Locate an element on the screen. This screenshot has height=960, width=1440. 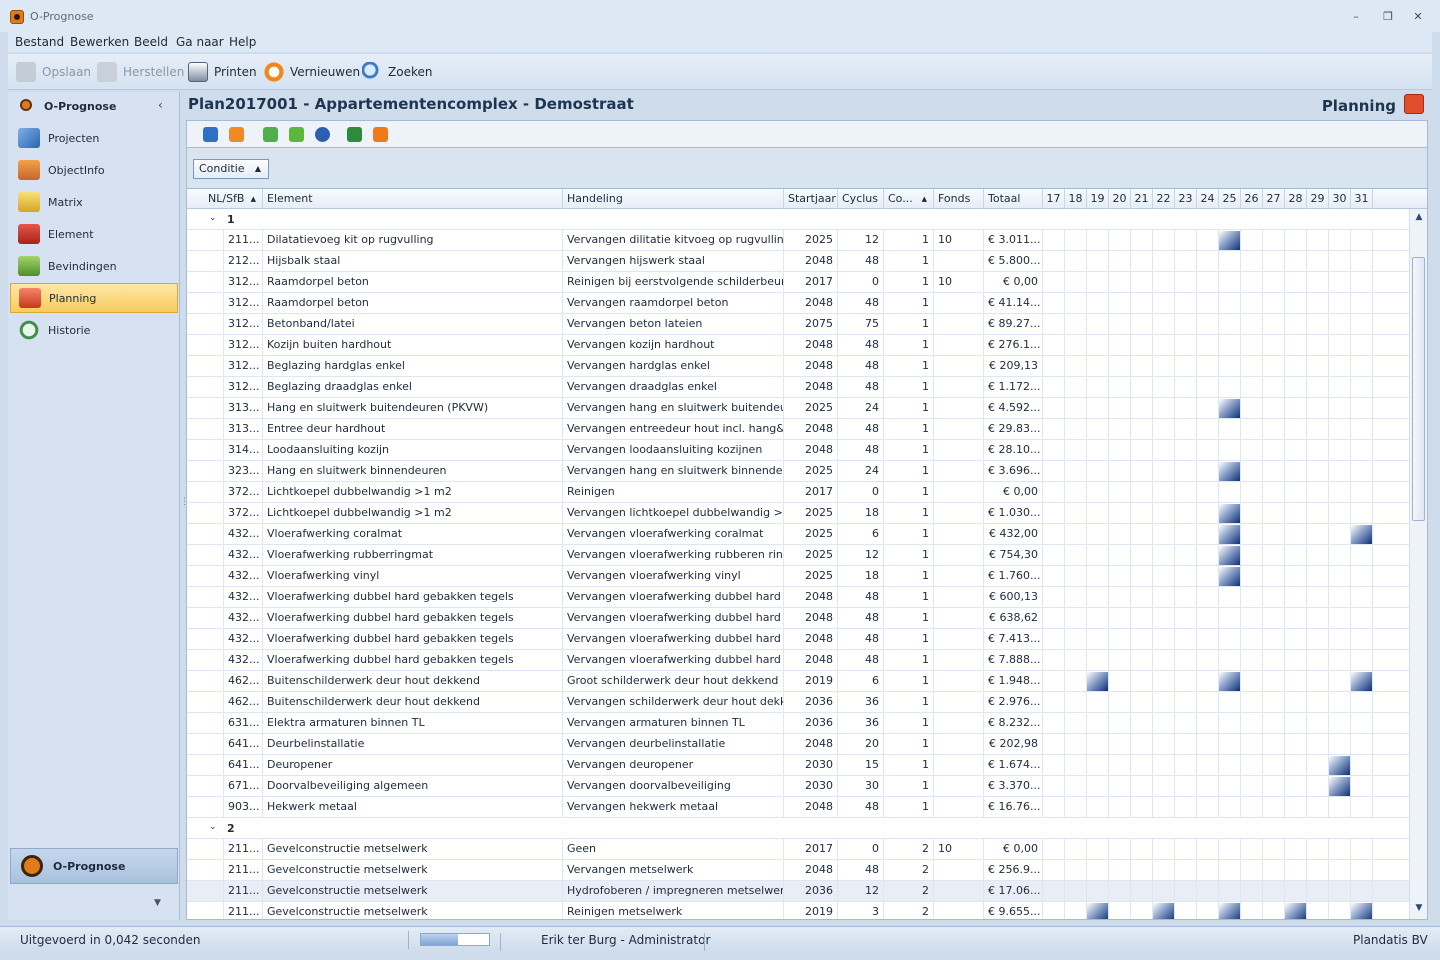
cell-handeling: Reinigen bij eerstvolgende schilderbeurt is located at coordinates (673, 282).